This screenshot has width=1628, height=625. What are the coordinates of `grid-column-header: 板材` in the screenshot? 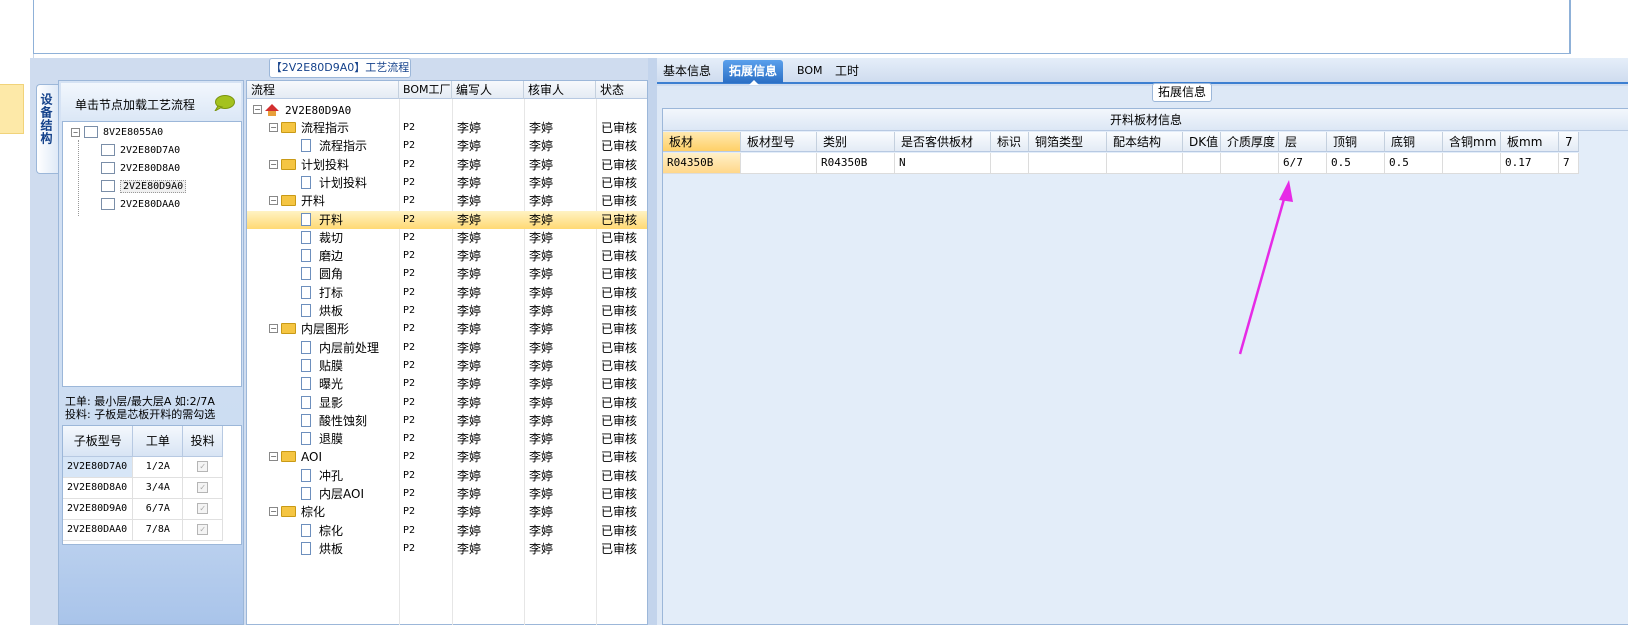 It's located at (702, 142).